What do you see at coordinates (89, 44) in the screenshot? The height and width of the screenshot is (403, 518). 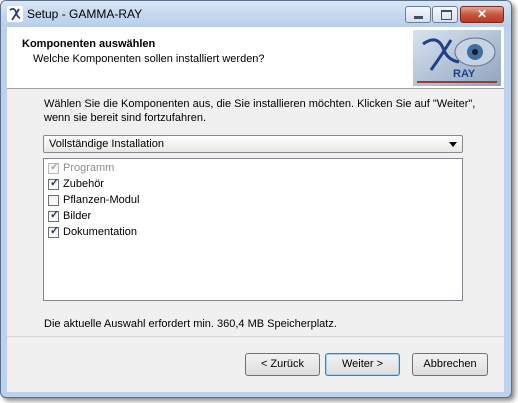 I see `page-title: Komponenten auswählen` at bounding box center [89, 44].